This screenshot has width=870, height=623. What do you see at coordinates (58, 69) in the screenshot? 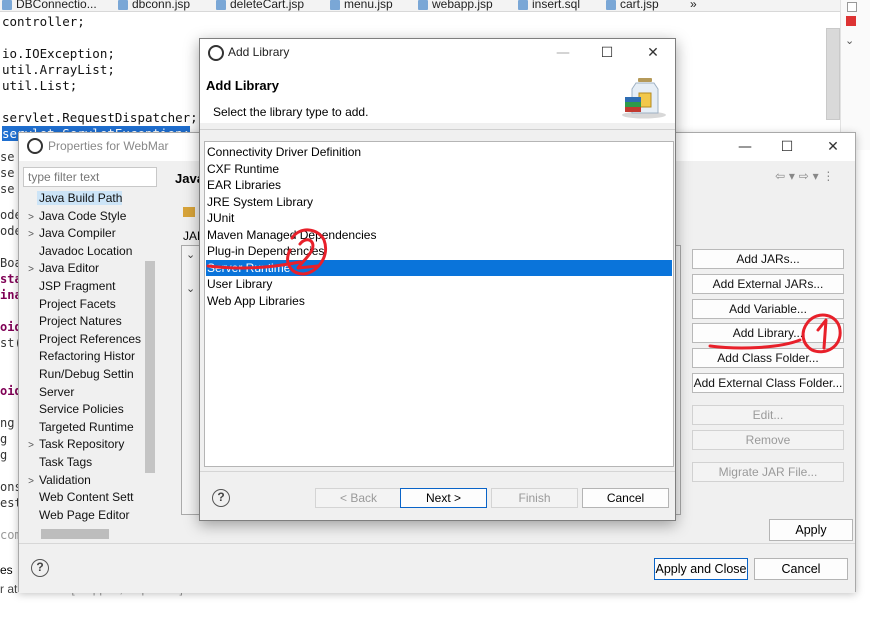
I see `code-line: util.ArrayList;` at bounding box center [58, 69].